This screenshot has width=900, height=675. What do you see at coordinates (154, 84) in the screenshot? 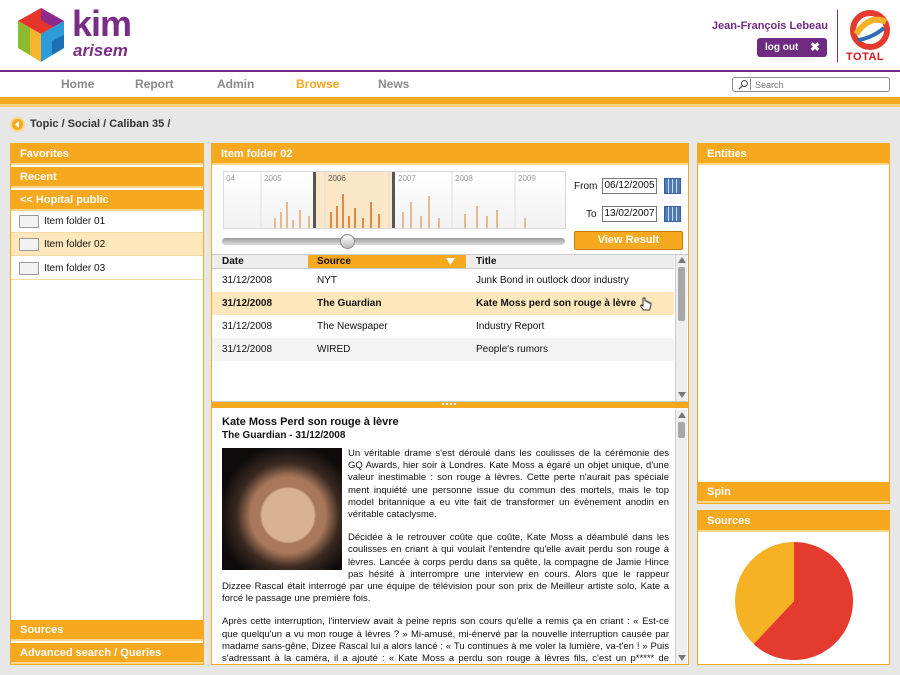
I see `nav-report: Report` at bounding box center [154, 84].